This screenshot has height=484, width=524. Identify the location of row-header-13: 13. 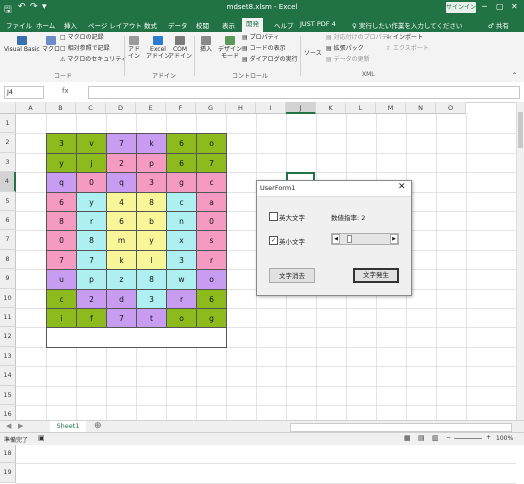
(8, 356).